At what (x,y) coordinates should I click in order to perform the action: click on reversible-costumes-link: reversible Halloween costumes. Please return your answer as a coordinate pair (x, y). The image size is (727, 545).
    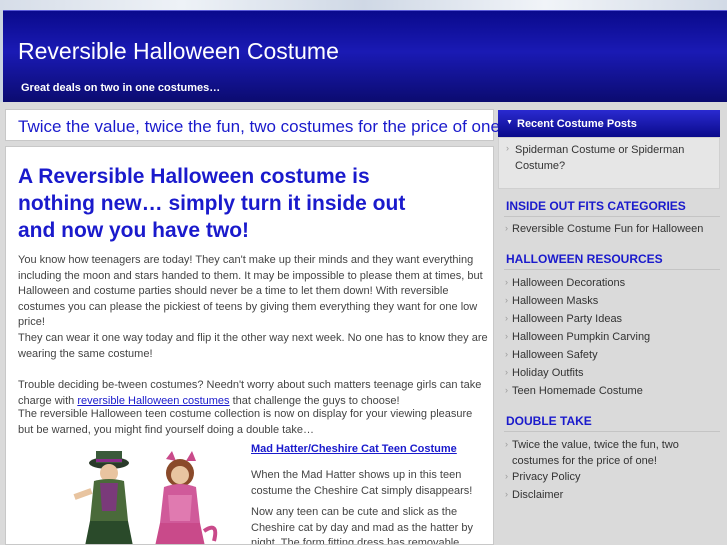
    Looking at the image, I should click on (153, 401).